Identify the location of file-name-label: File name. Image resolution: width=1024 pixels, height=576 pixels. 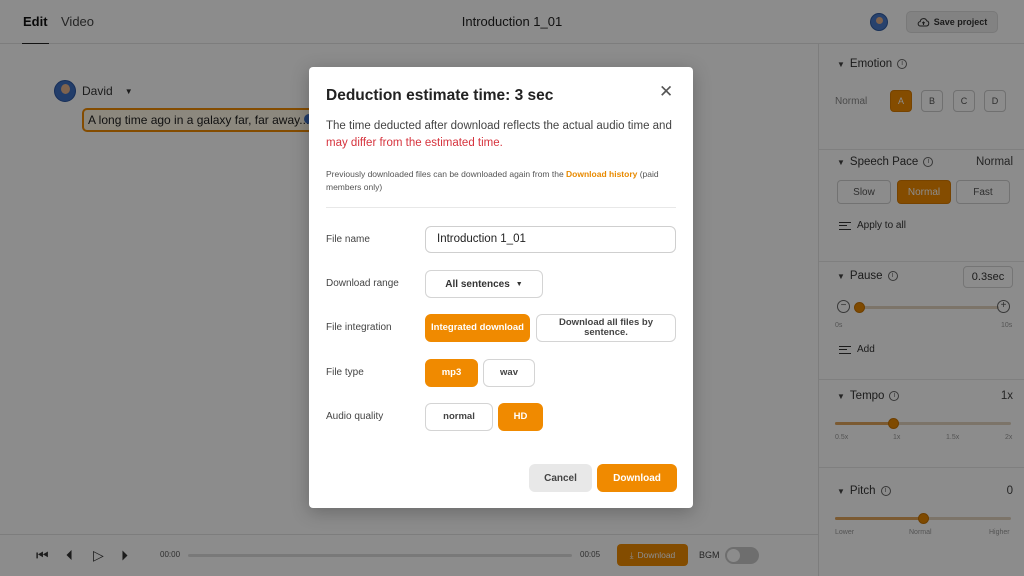
(348, 239).